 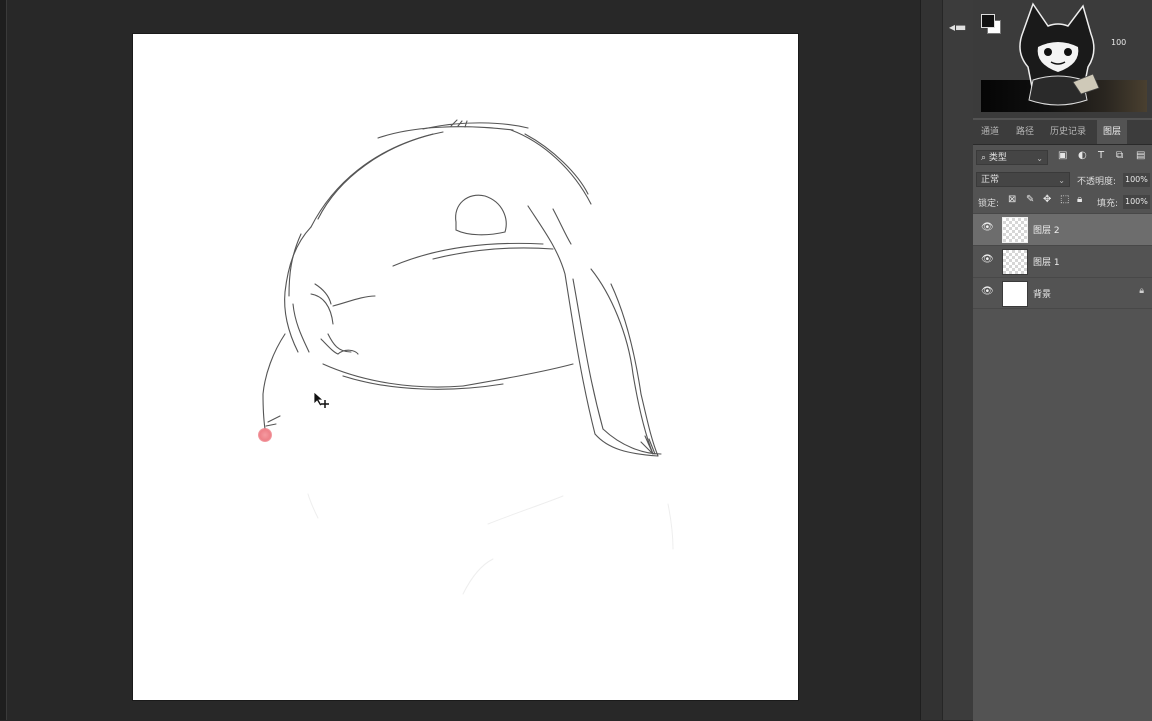 I want to click on color-panel: 100, so click(x=1062, y=59).